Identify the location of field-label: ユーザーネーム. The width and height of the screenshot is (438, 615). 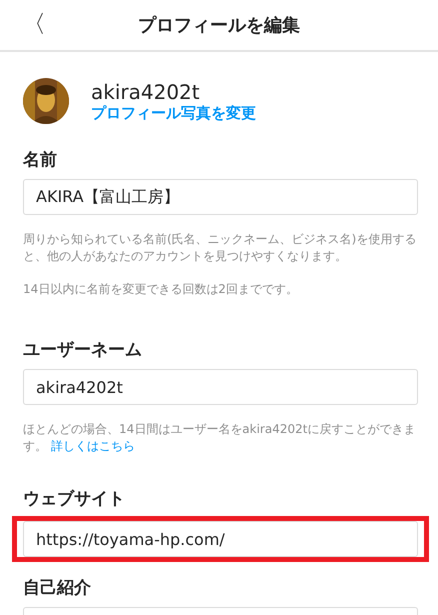
(83, 350).